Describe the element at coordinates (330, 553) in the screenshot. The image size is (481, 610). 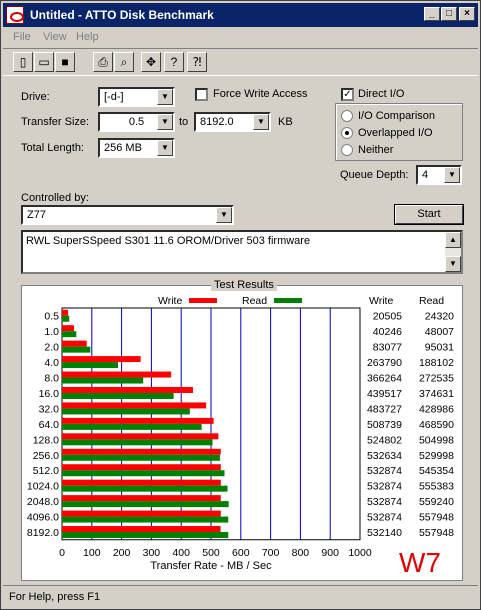
I see `x-tick-label: 900` at that location.